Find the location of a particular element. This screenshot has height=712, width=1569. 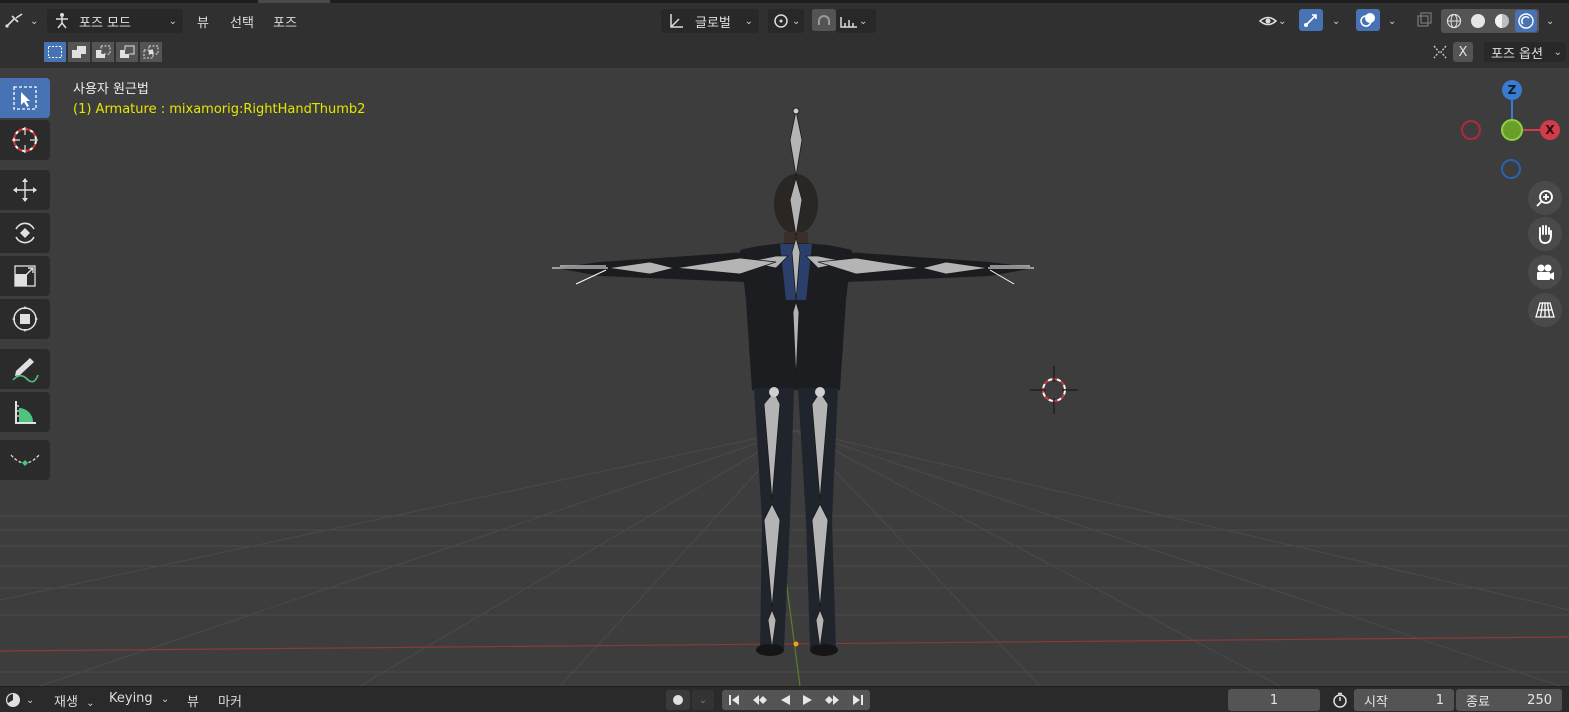

tool-select-box is located at coordinates (25, 98).